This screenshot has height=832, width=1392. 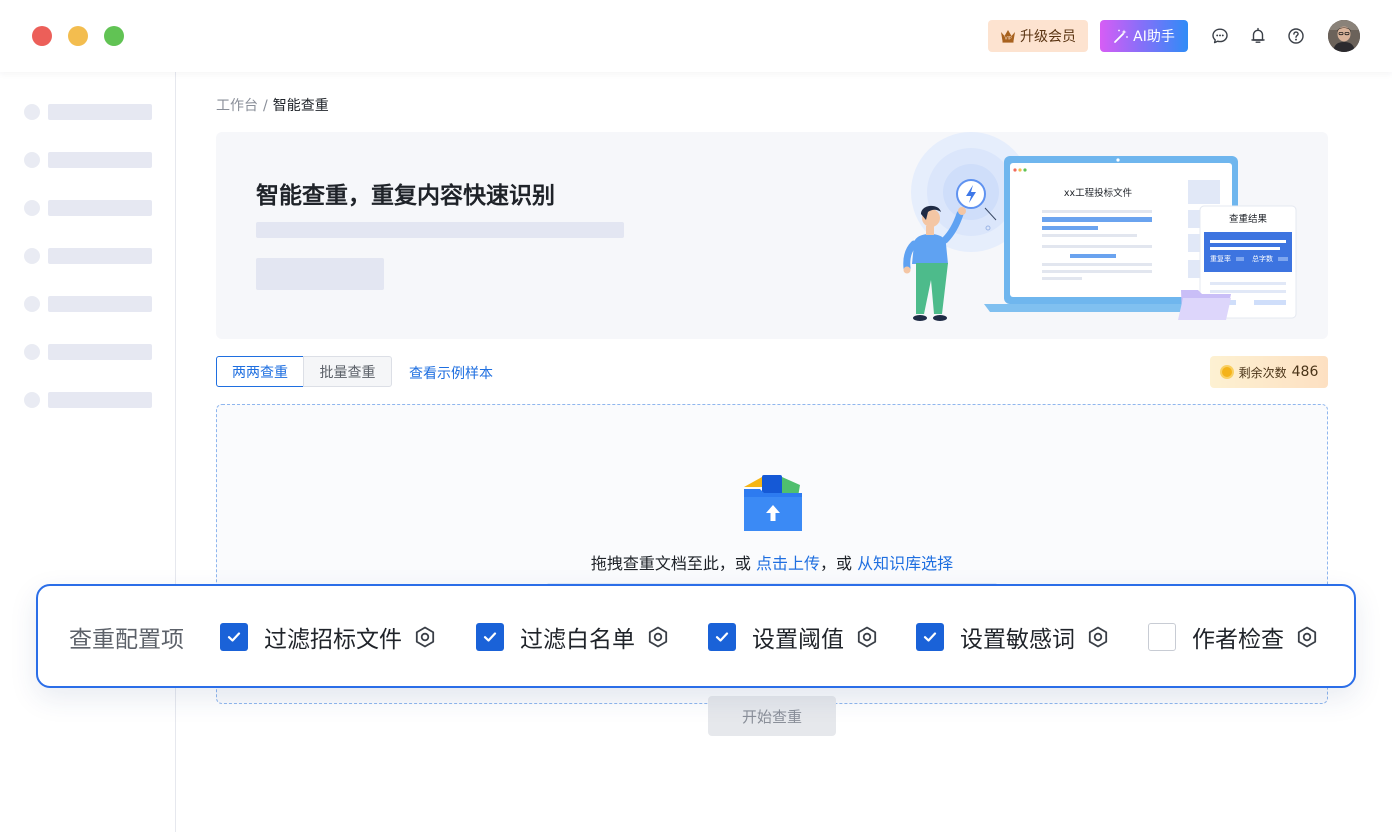 I want to click on banner-subtitle-placeholder, so click(x=440, y=230).